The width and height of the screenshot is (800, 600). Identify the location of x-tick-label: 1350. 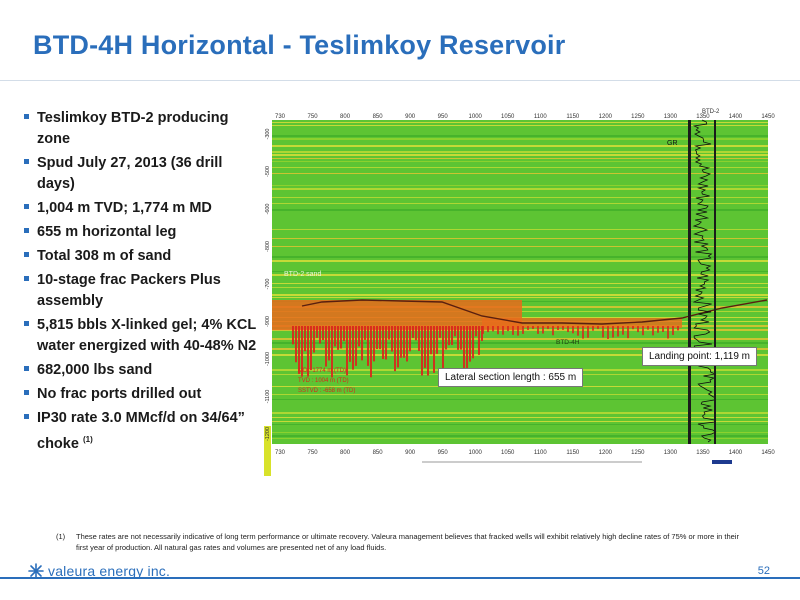
(703, 117).